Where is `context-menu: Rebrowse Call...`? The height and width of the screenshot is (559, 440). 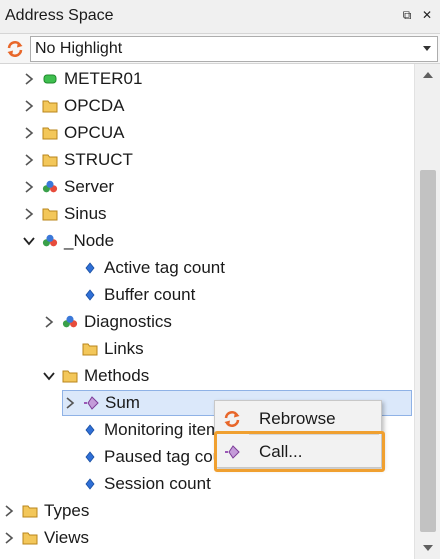 context-menu: Rebrowse Call... is located at coordinates (298, 434).